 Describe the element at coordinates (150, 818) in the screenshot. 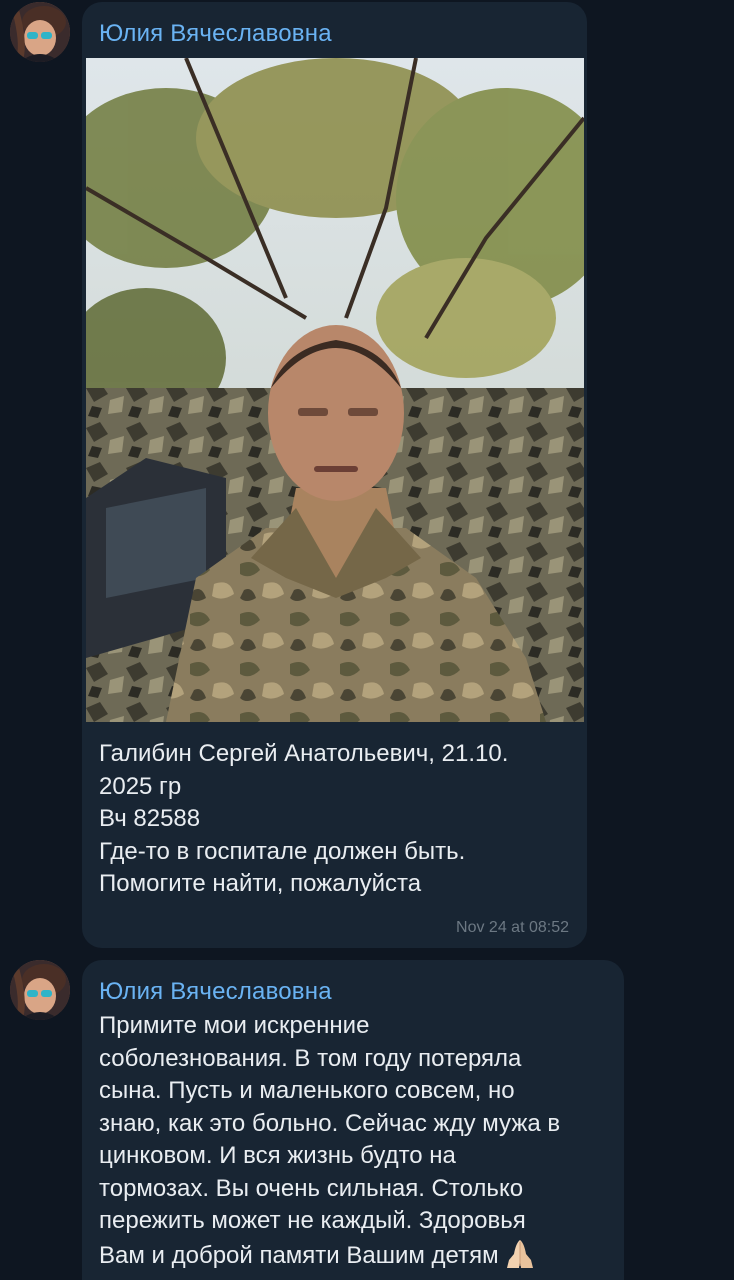

I see `caption-line: Вч 82588` at that location.